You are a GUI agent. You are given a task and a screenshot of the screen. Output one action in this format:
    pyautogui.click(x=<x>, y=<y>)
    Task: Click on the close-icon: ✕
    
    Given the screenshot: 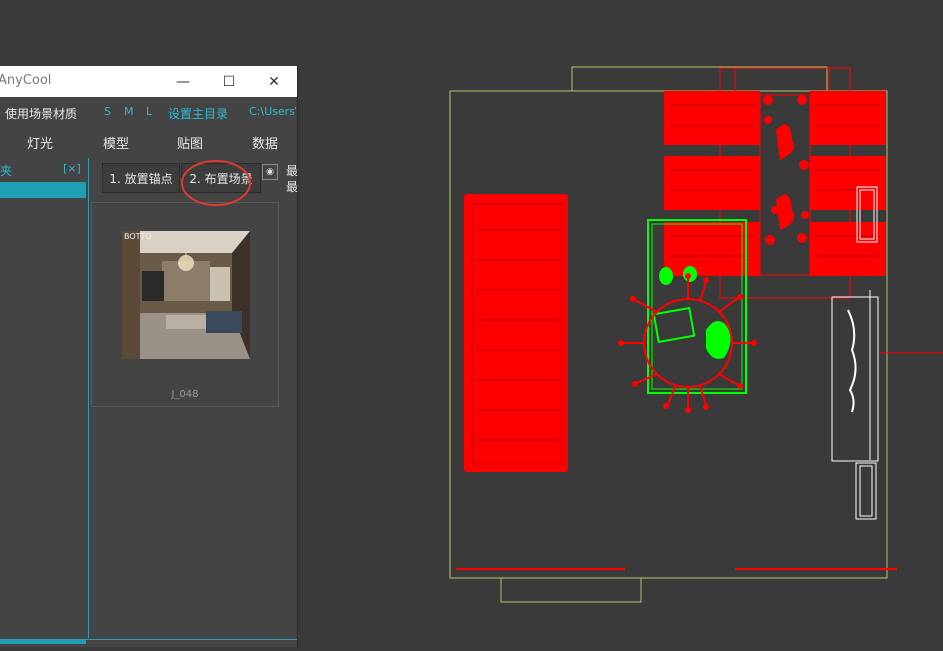 What is the action you would take?
    pyautogui.click(x=274, y=81)
    